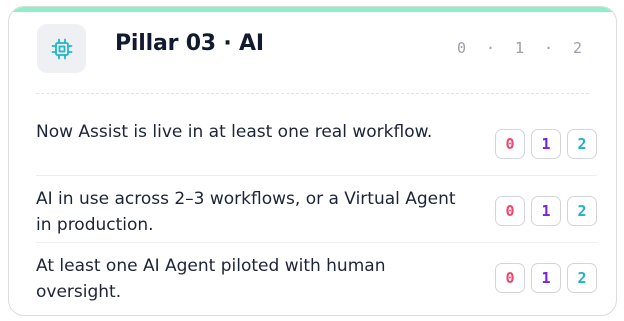 This screenshot has width=624, height=321. Describe the element at coordinates (577, 48) in the screenshot. I see `legend-score-2: 2` at that location.